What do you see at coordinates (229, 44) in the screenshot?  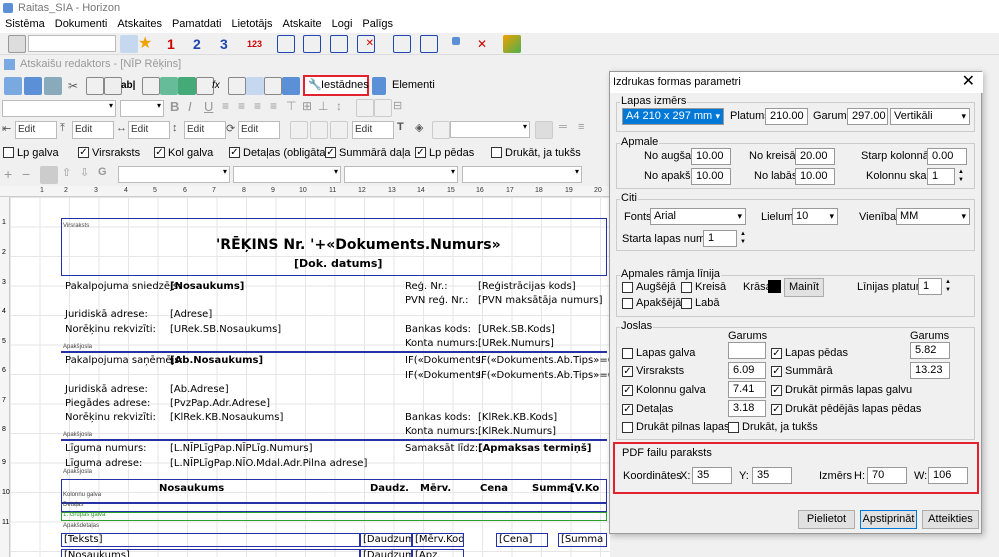 I see `report-3-icon: 3` at bounding box center [229, 44].